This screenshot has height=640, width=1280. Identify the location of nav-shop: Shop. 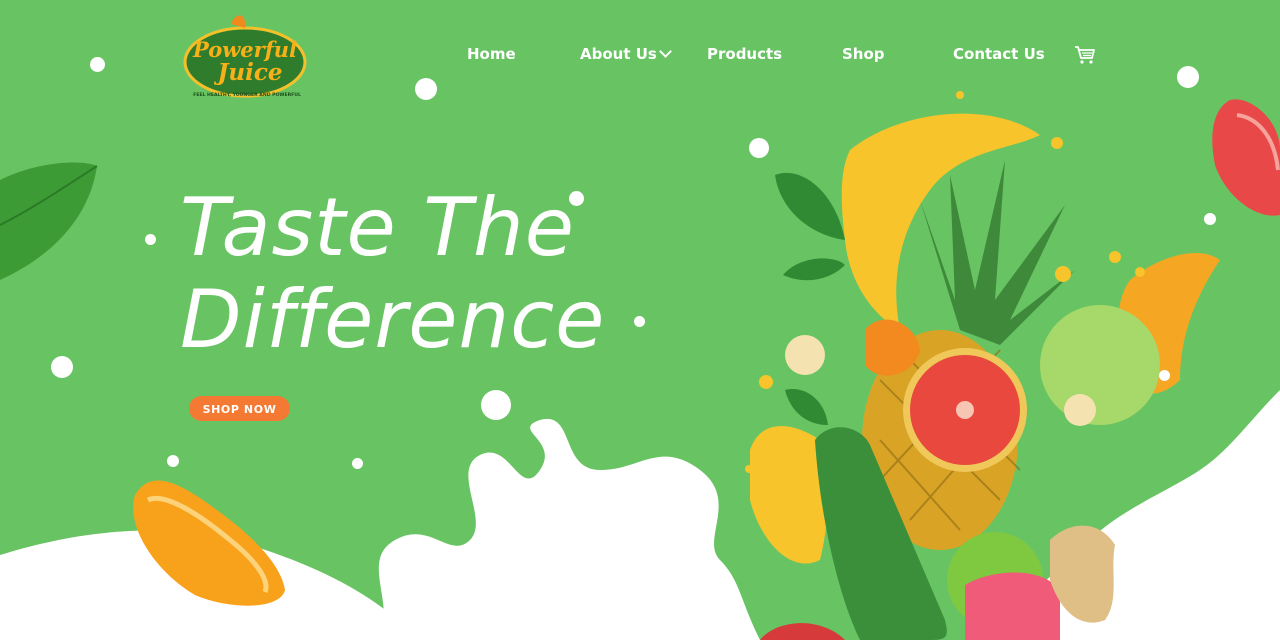
(863, 54).